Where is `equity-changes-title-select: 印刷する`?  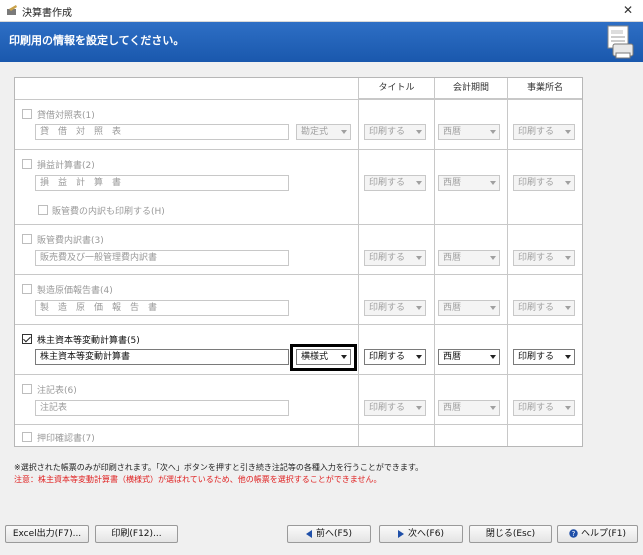
equity-changes-title-select: 印刷する is located at coordinates (395, 357).